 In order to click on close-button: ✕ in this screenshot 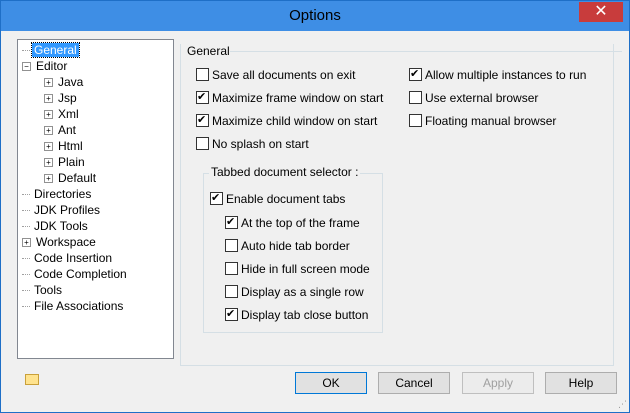, I will do `click(601, 12)`.